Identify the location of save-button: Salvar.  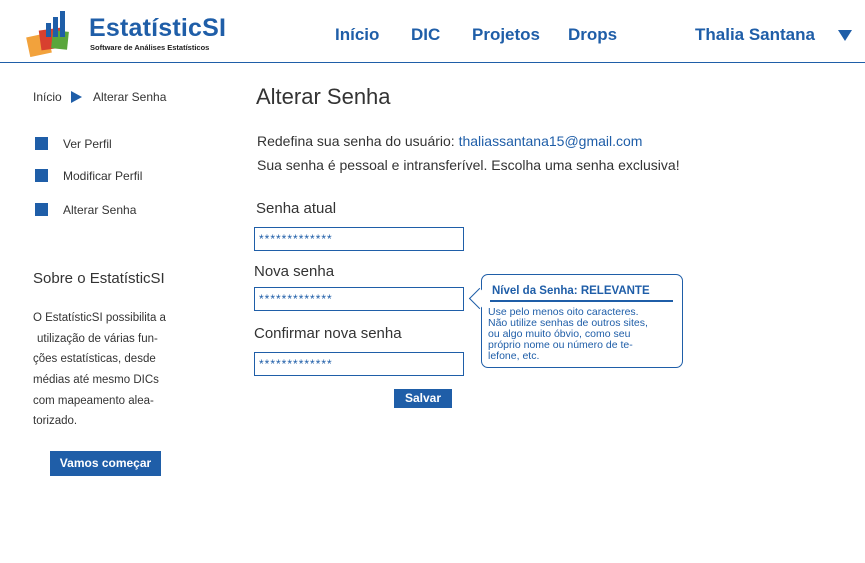
(423, 398).